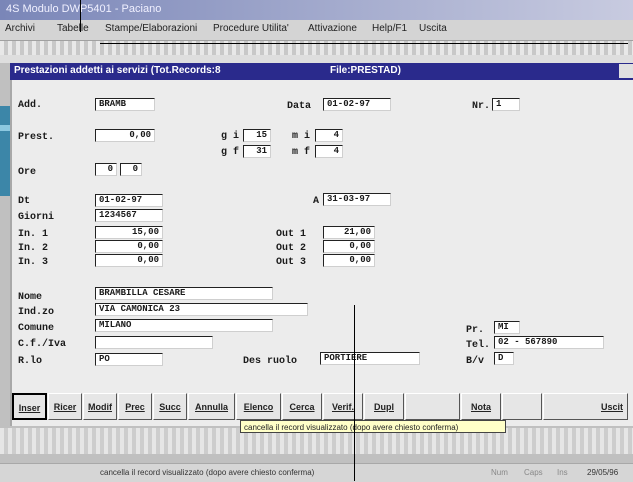 The width and height of the screenshot is (633, 482). Describe the element at coordinates (36, 217) in the screenshot. I see `label-giorni: Giorni` at that location.